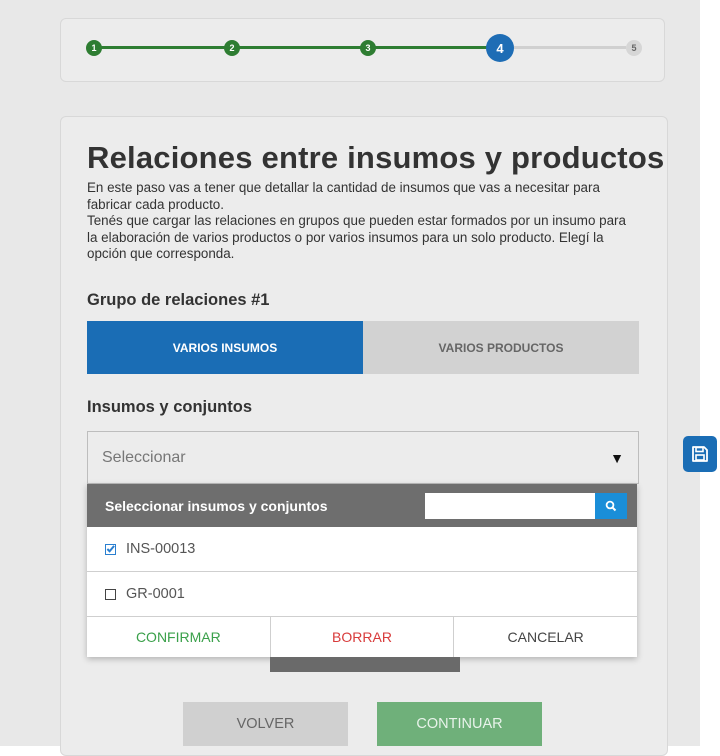 The width and height of the screenshot is (720, 756). Describe the element at coordinates (501, 347) in the screenshot. I see `varios-productos-tab: VARIOS PRODUCTOS` at that location.